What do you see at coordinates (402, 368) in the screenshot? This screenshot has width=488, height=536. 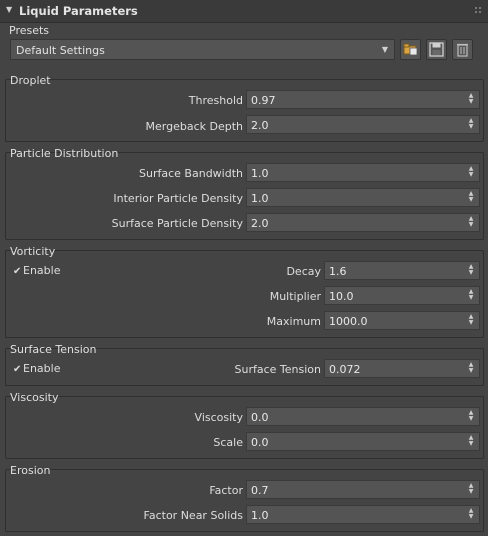 I see `surface-tension-spinner: 0.072 ▲ ▼` at bounding box center [402, 368].